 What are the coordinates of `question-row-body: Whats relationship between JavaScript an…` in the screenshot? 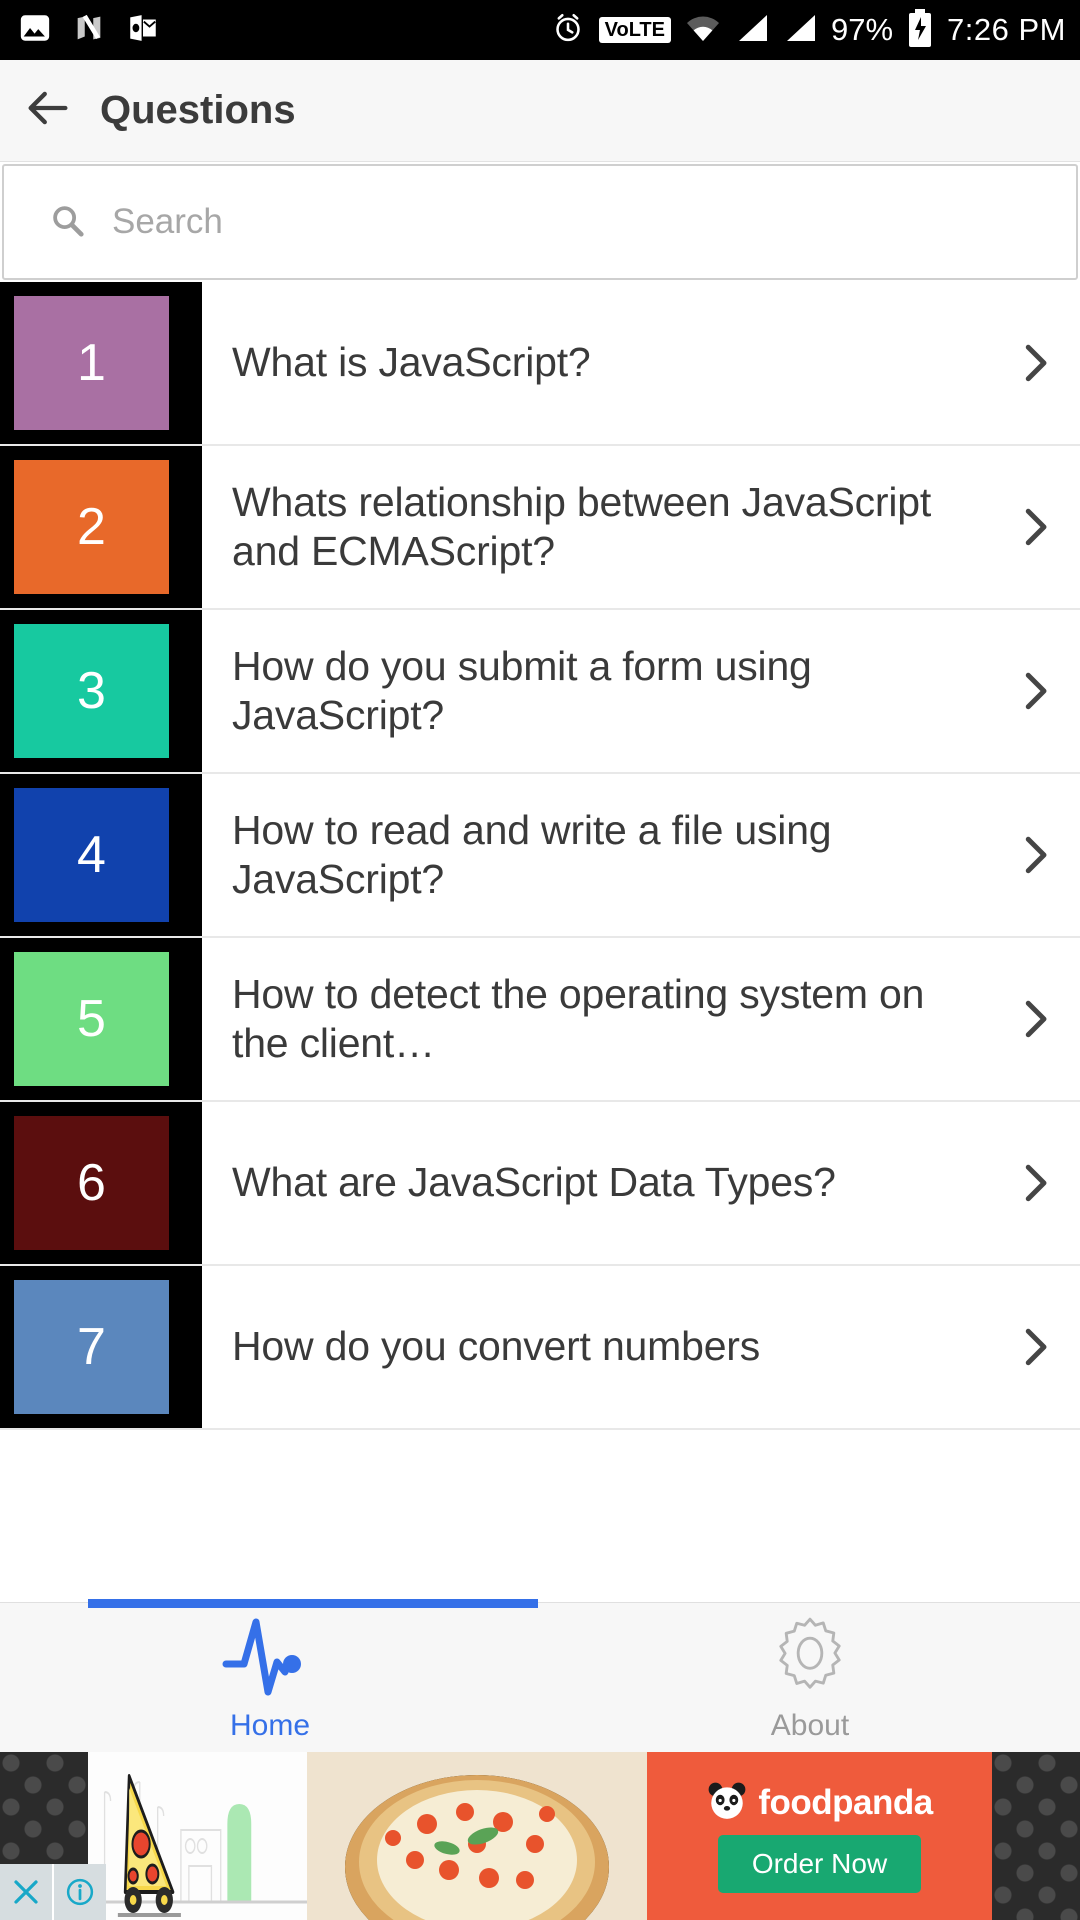 It's located at (641, 527).